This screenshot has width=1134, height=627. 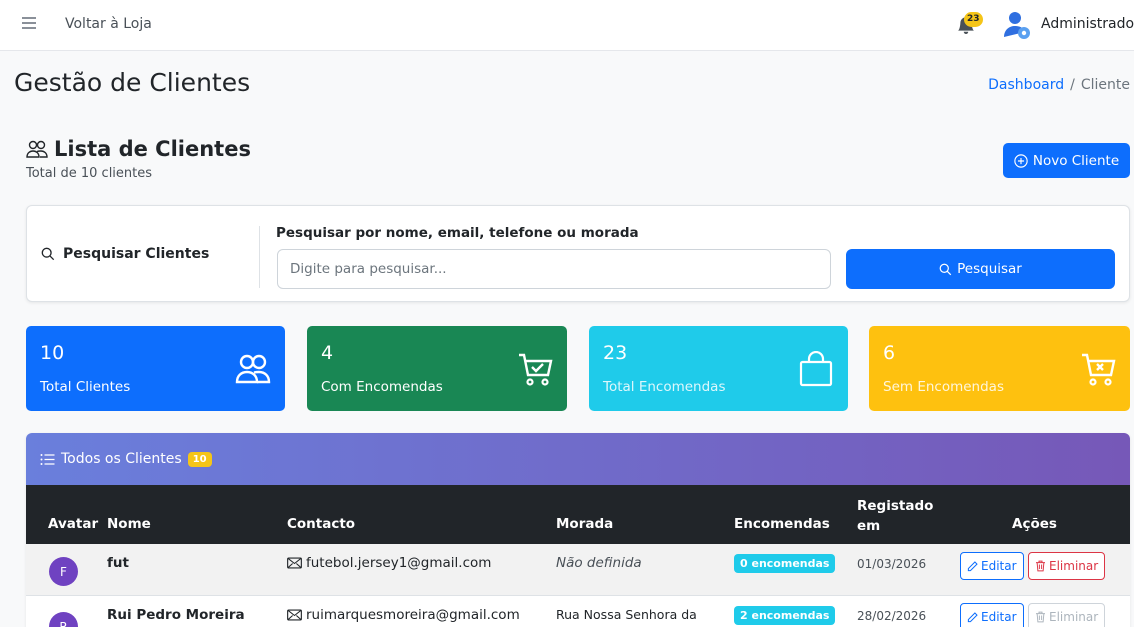 I want to click on stat-card-with-orders: 4 Com Encomendas, so click(x=437, y=368).